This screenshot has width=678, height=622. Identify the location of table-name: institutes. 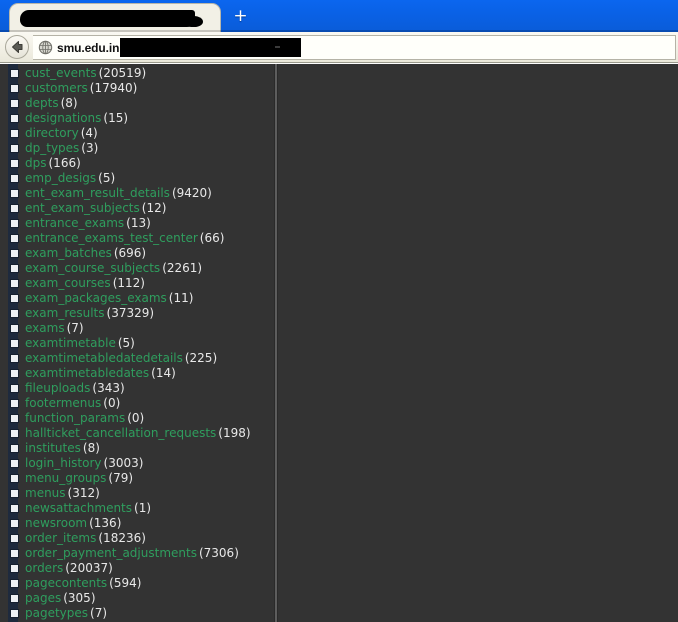
(53, 448).